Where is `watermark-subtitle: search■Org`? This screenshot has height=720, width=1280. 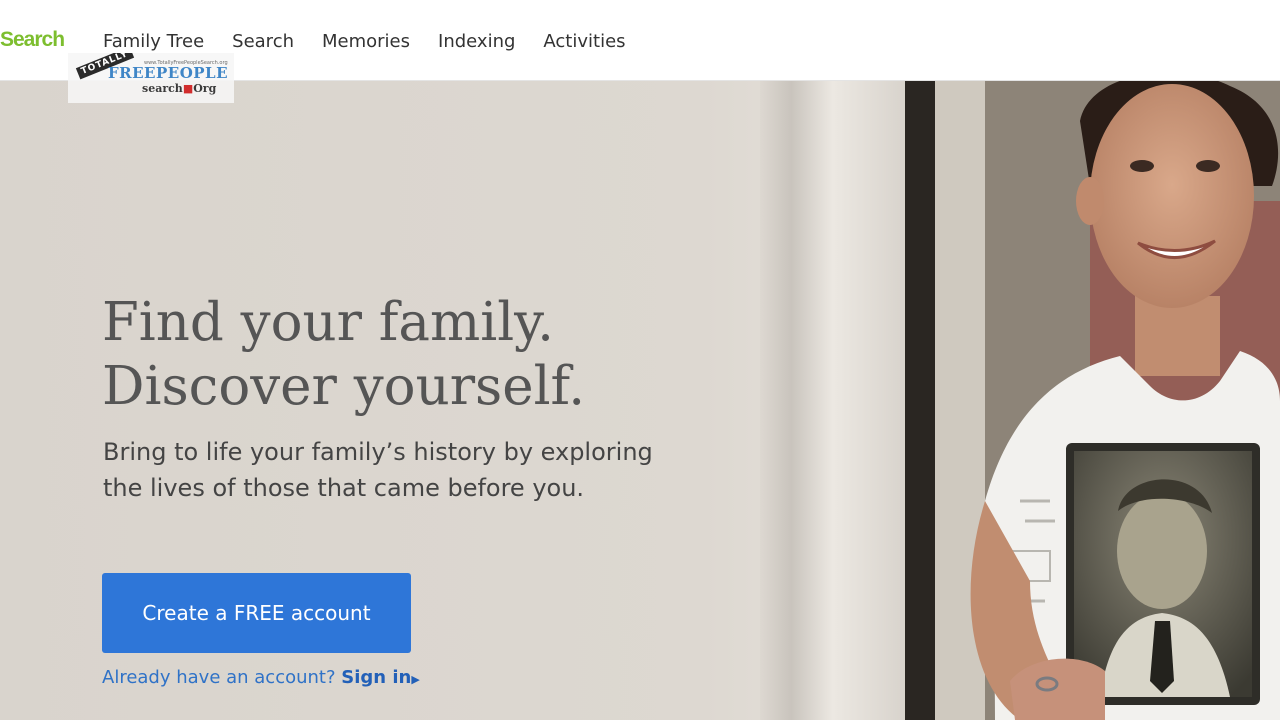
watermark-subtitle: search■Org is located at coordinates (179, 88).